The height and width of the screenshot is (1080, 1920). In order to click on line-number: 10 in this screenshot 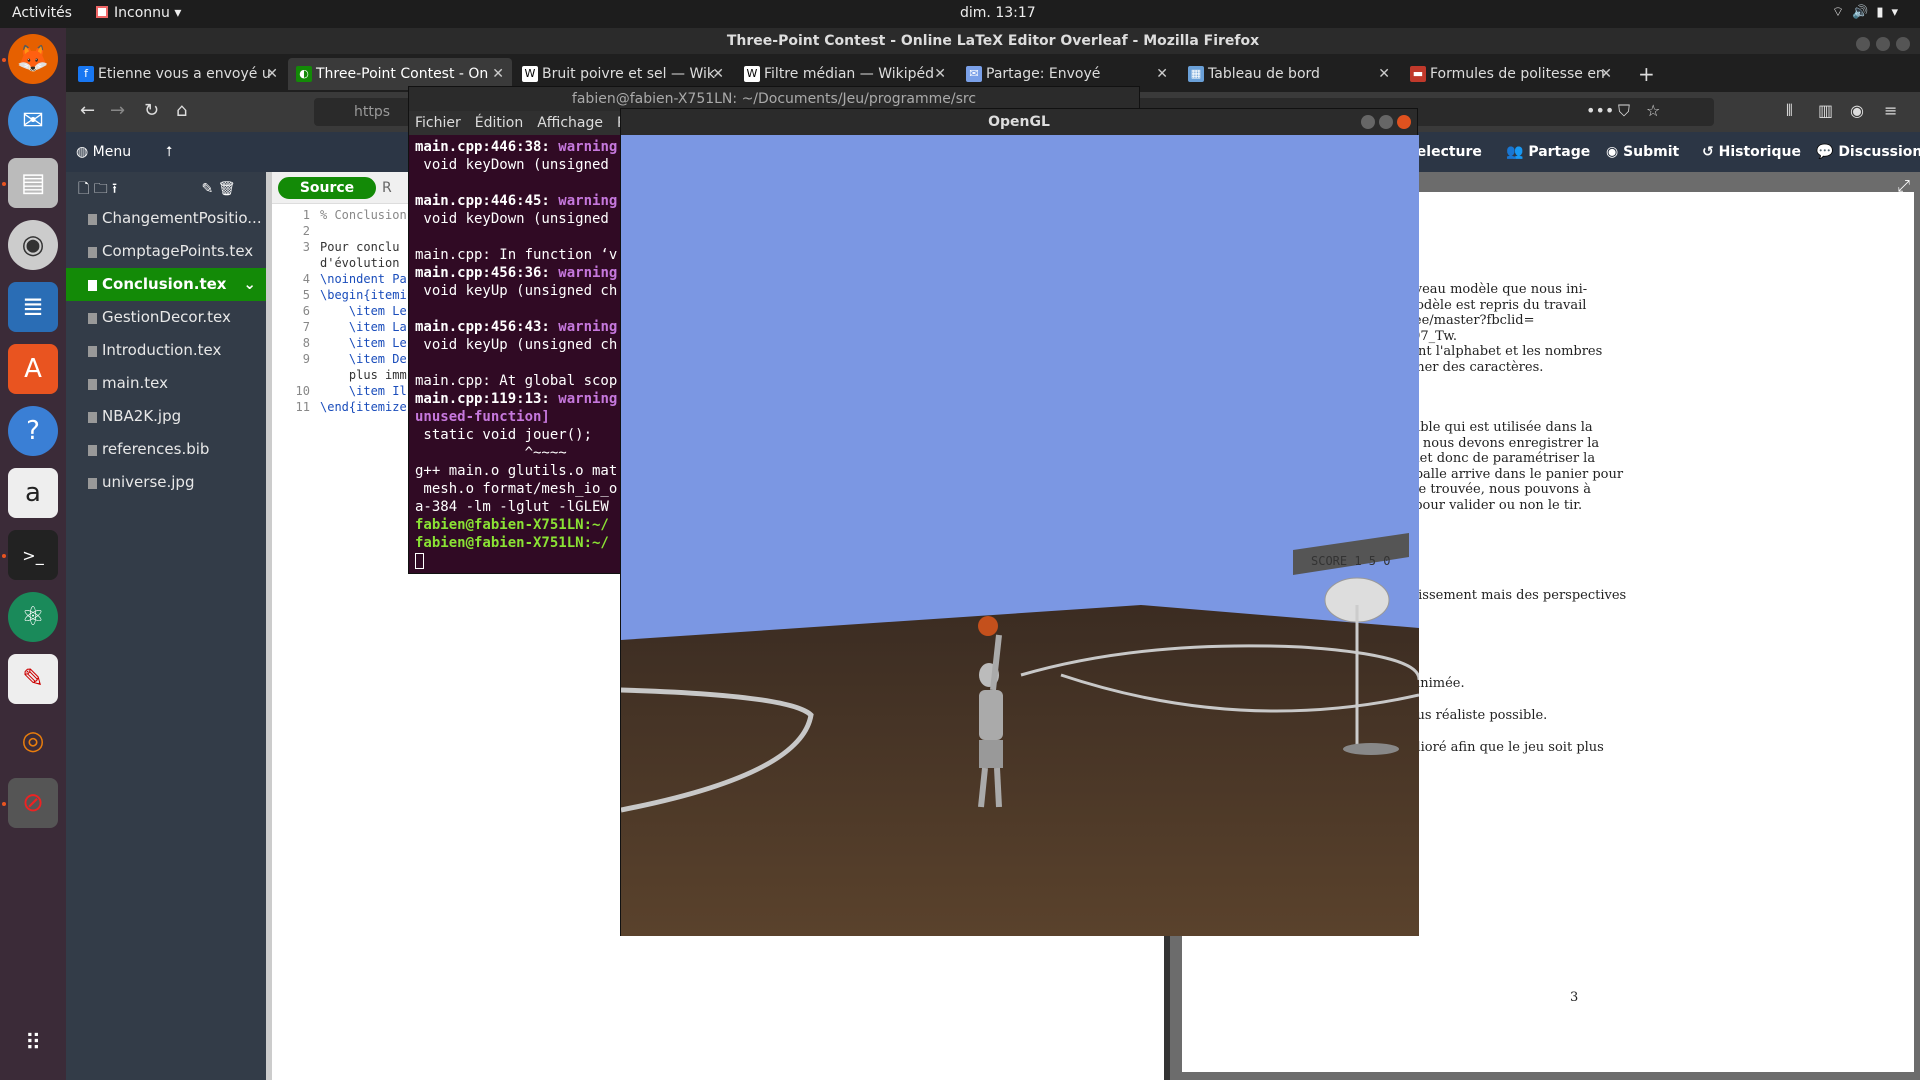, I will do `click(302, 391)`.